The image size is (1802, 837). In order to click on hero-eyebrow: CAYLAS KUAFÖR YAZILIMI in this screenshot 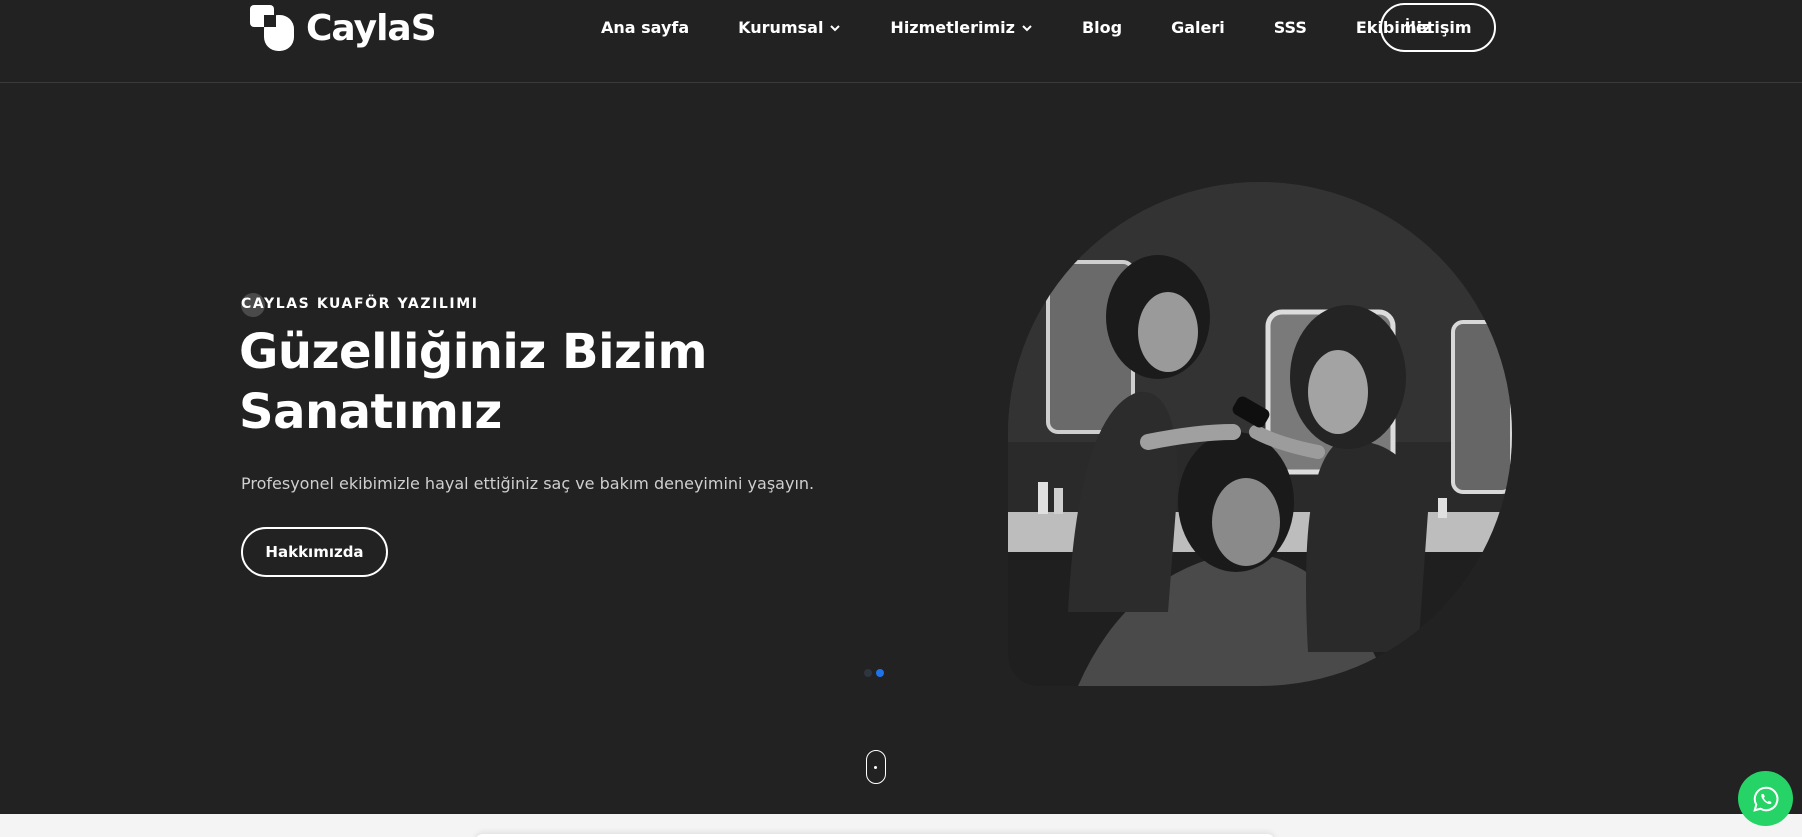, I will do `click(360, 304)`.